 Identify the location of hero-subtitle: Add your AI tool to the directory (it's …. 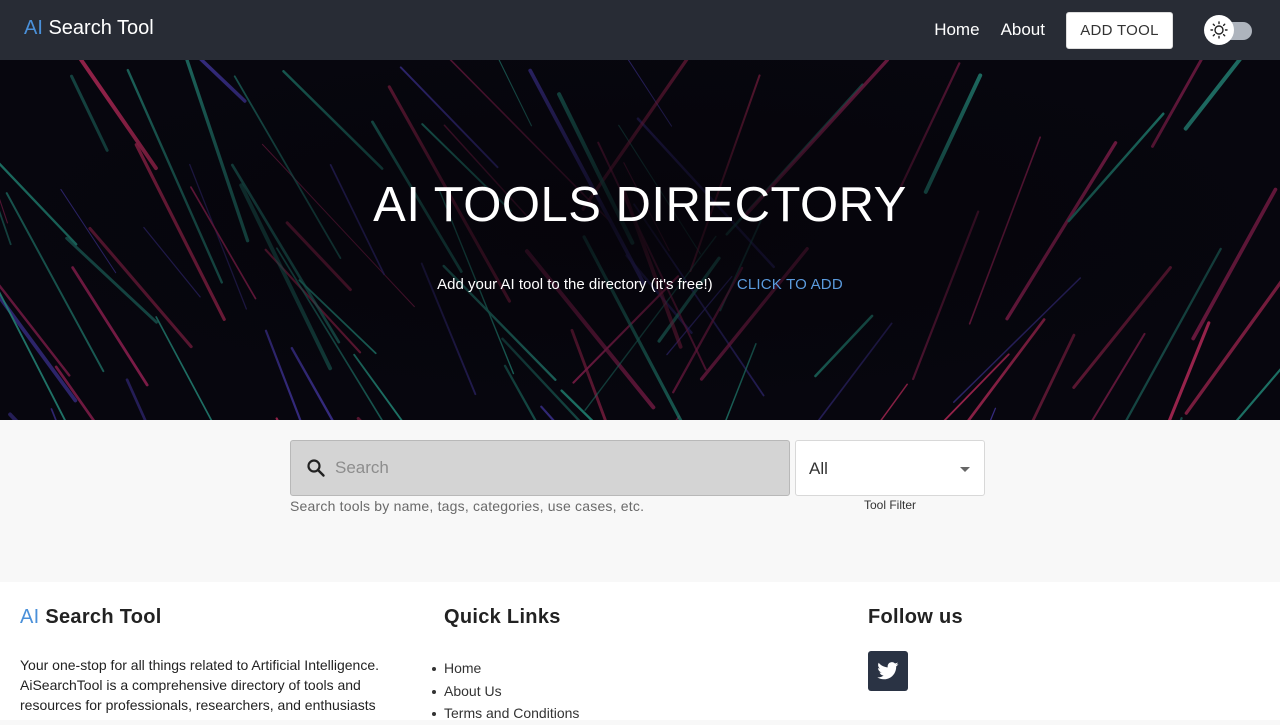
(575, 284).